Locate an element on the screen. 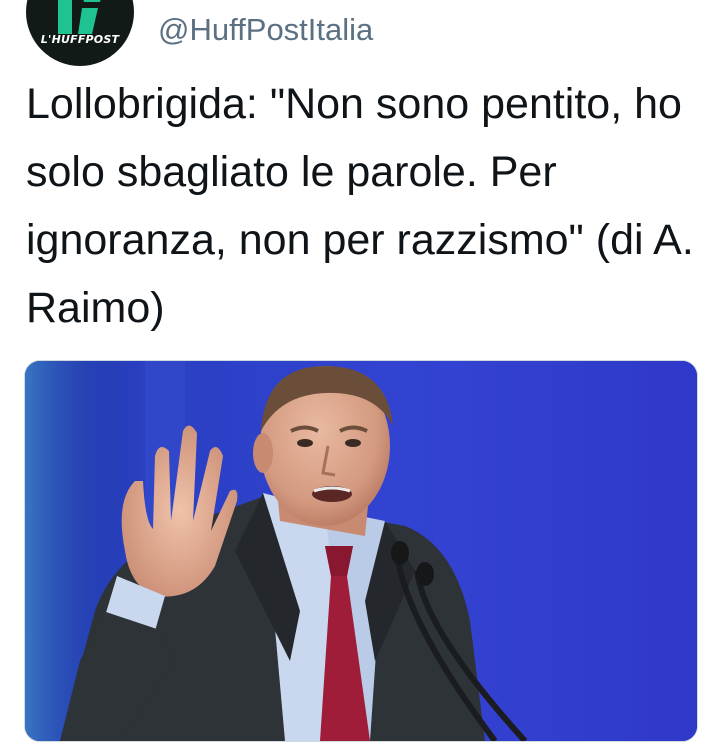  avatar: L'HUFFPOST is located at coordinates (80, 33).